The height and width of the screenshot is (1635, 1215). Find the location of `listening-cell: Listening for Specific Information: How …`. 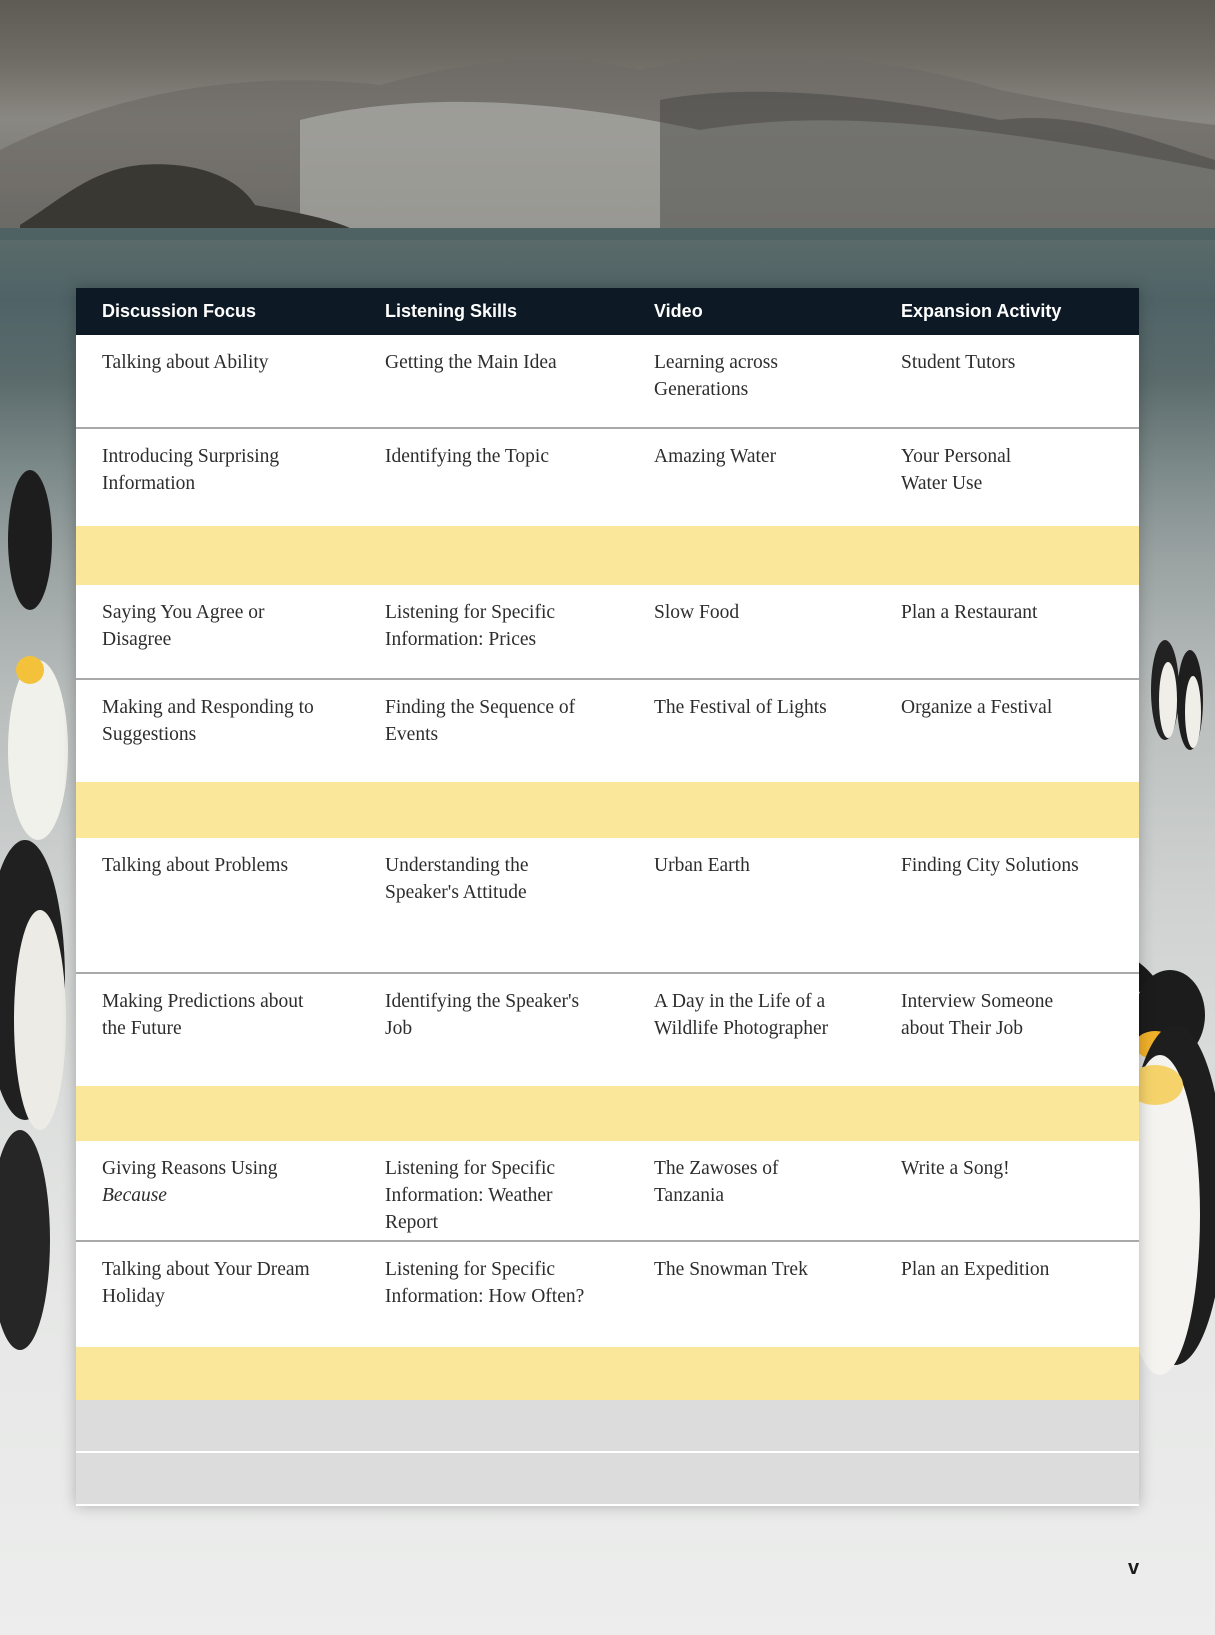

listening-cell: Listening for Specific Information: How … is located at coordinates (485, 1283).